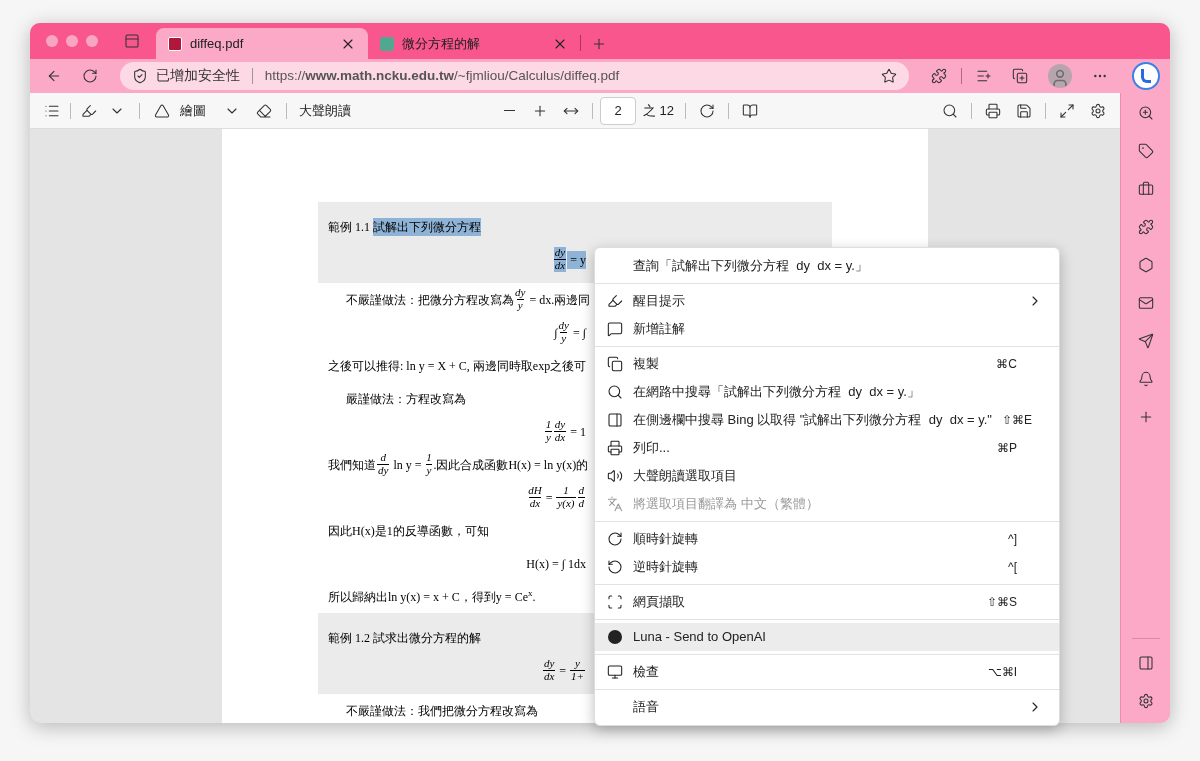 The height and width of the screenshot is (761, 1200). Describe the element at coordinates (1002, 672) in the screenshot. I see `shortcut-text: ⌥⌘I` at that location.